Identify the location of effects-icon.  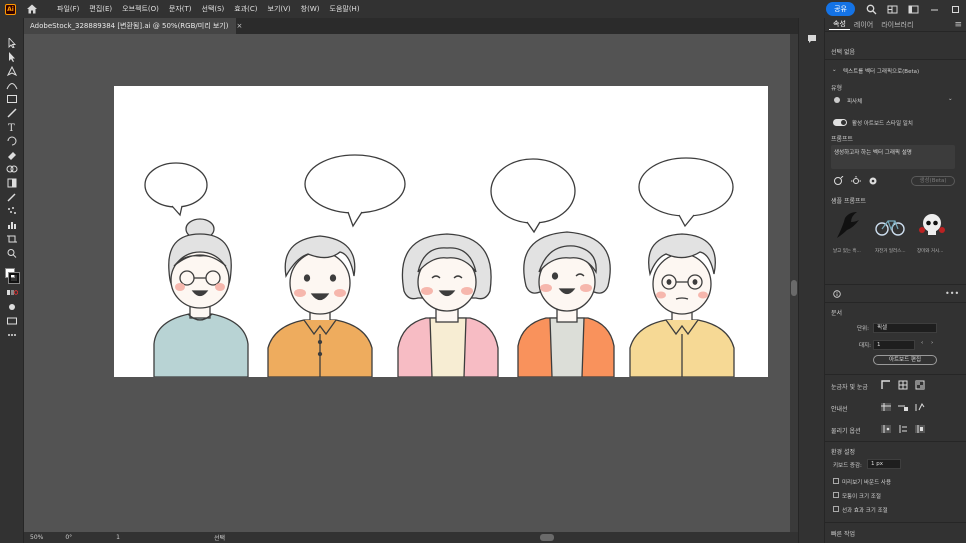
(856, 181).